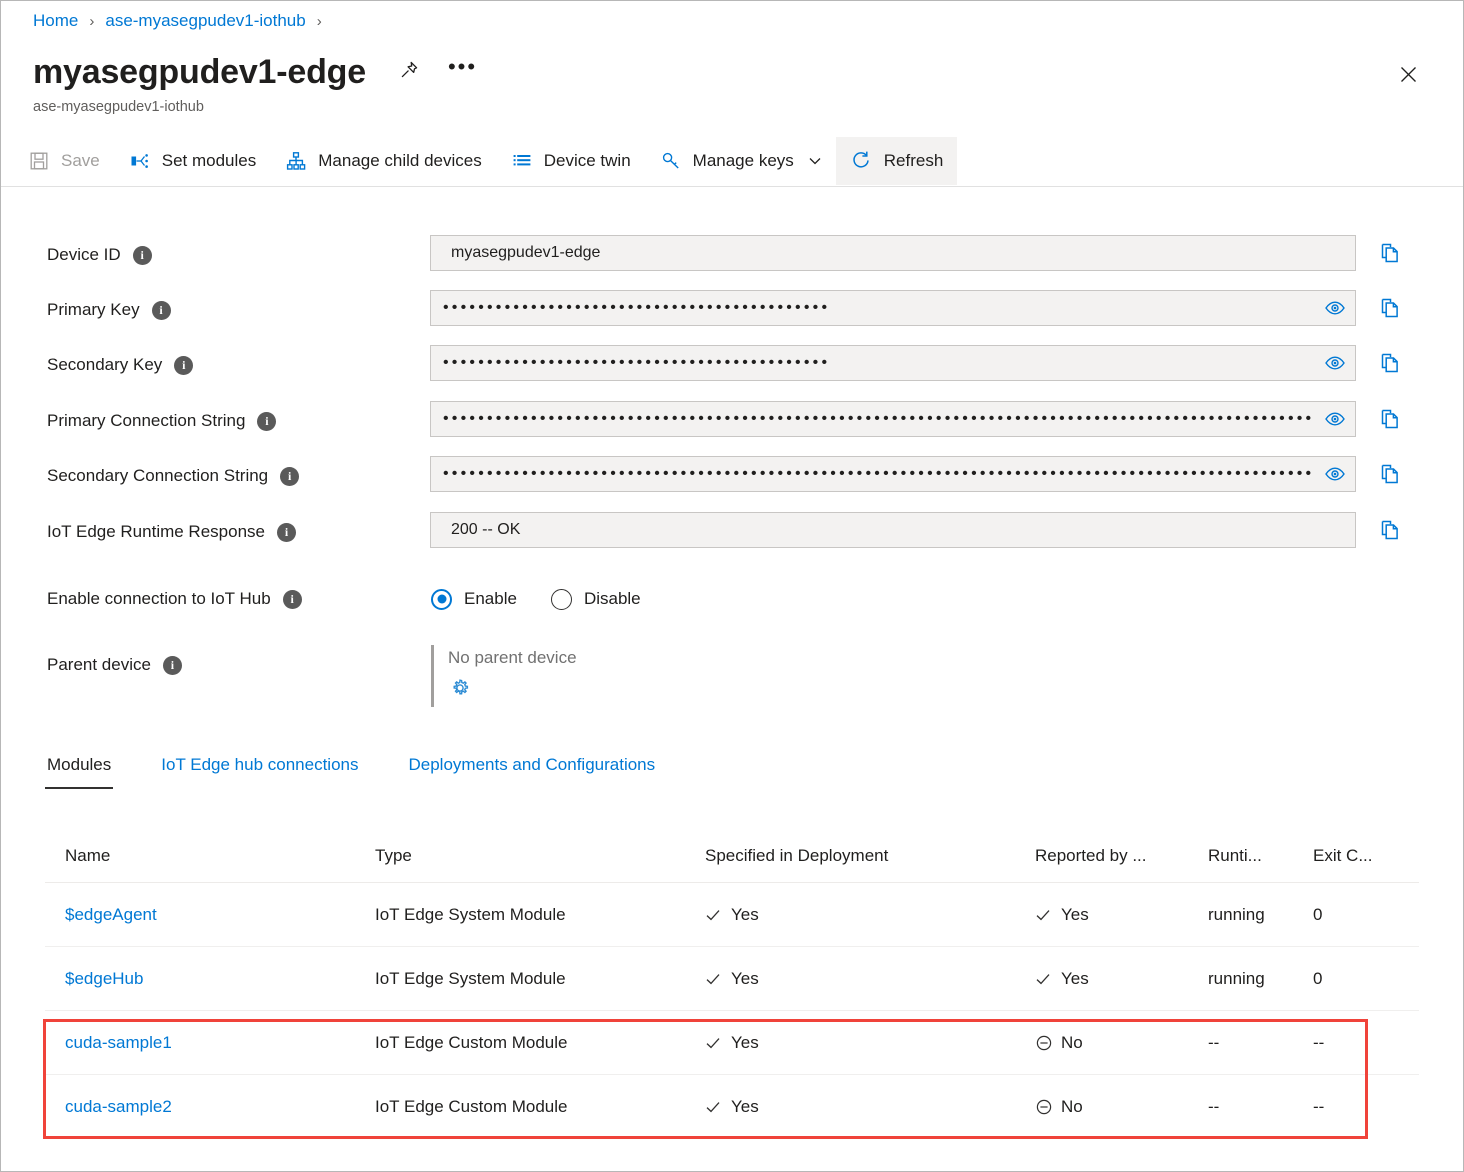  I want to click on module-reported-value: No, so click(1072, 1106).